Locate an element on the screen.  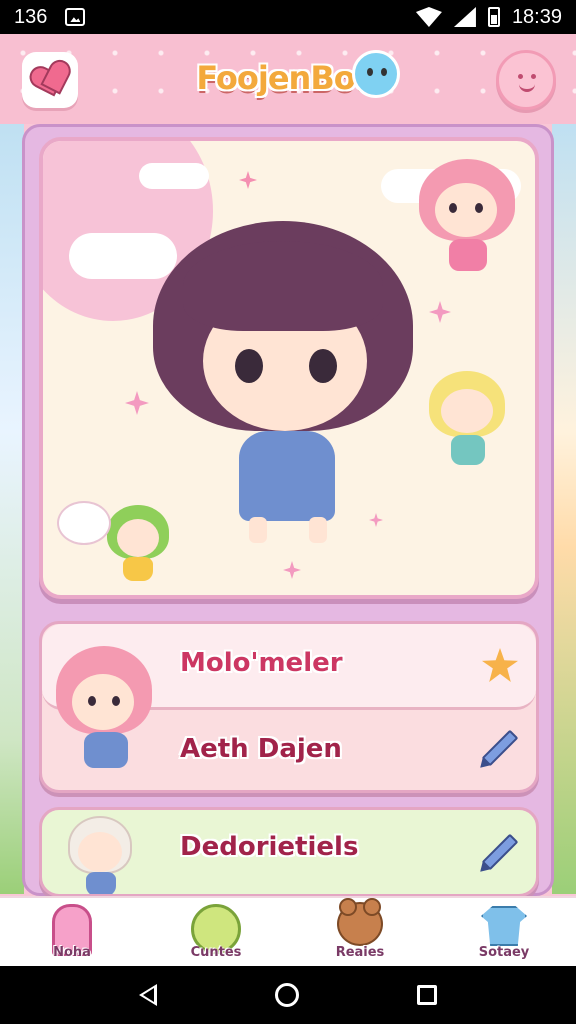
profile-button is located at coordinates (526, 80).